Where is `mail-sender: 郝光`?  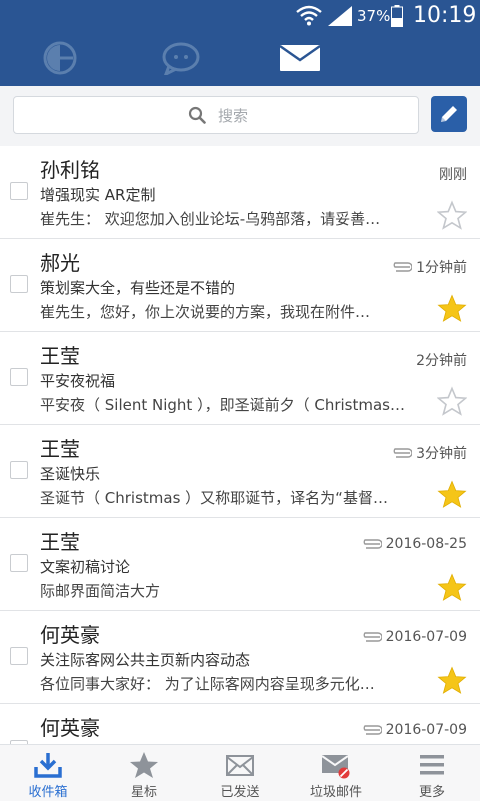 mail-sender: 郝光 is located at coordinates (60, 263).